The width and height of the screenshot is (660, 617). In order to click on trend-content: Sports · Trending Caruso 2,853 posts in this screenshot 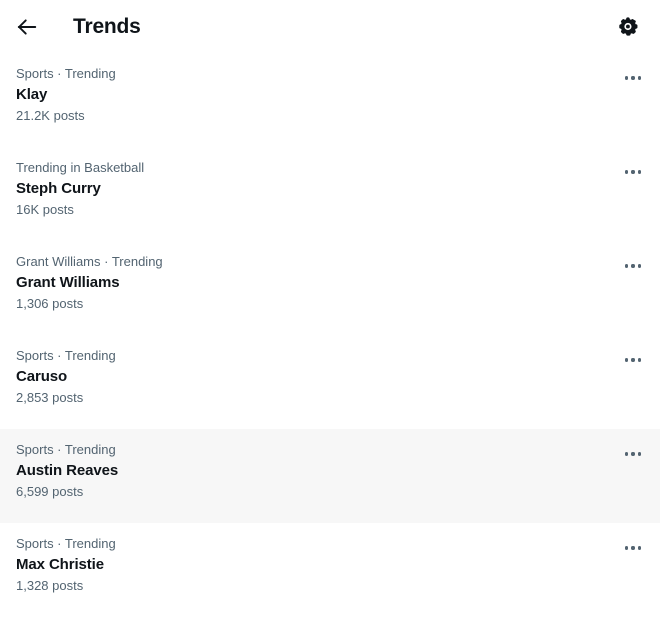, I will do `click(316, 376)`.